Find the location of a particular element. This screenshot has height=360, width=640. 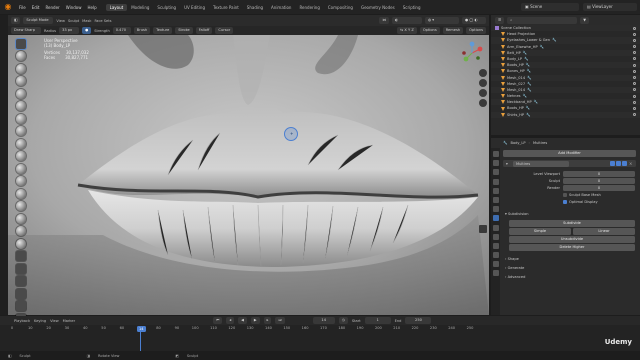

current-frame-field: 14 is located at coordinates (323, 320).